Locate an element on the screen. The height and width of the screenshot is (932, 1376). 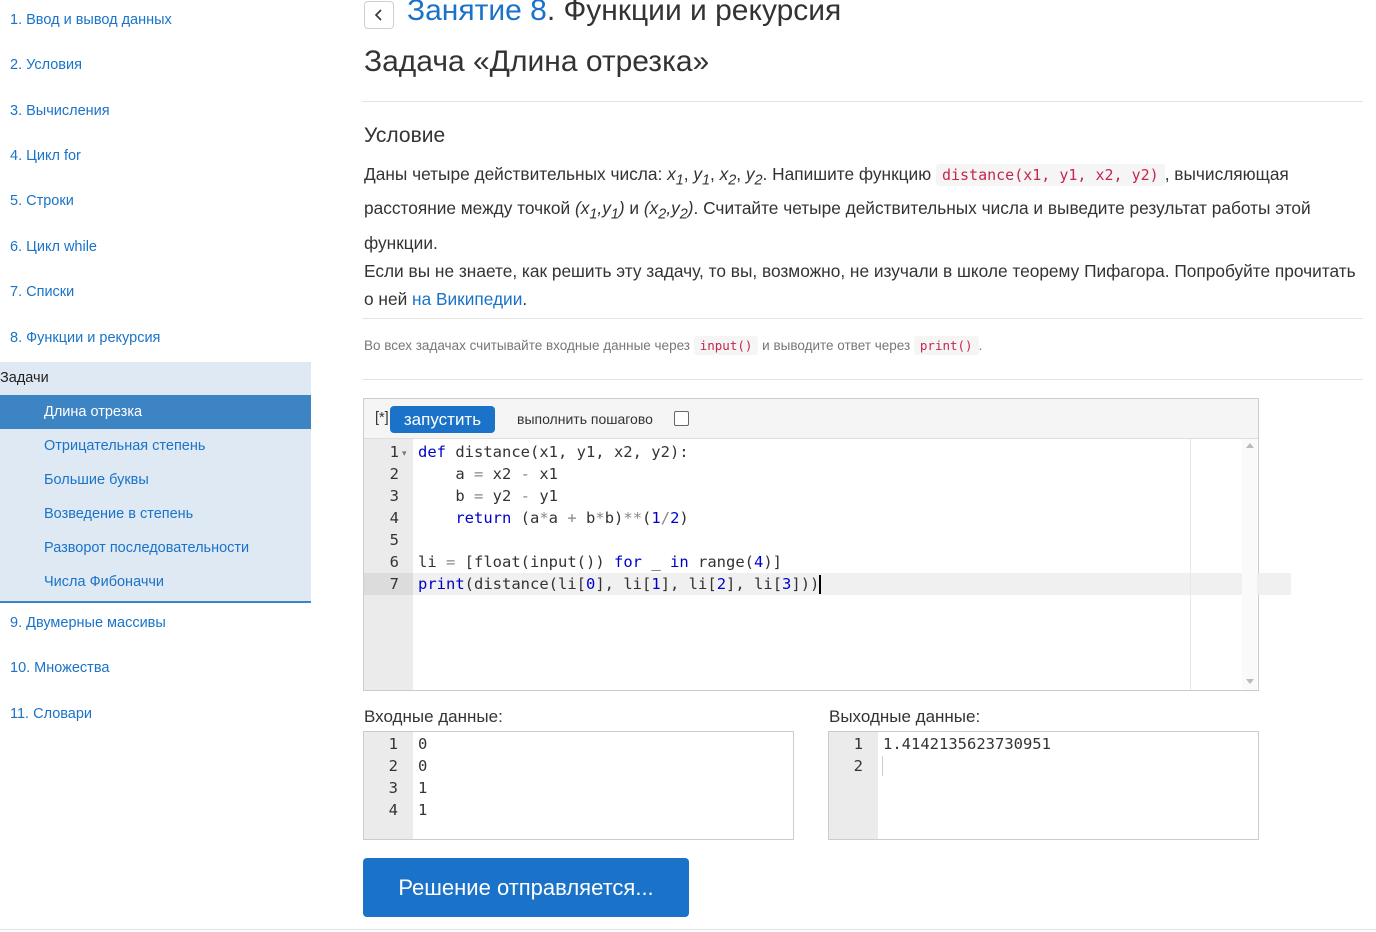
sidebar-task-fibonacci: Числа Фибоначчи is located at coordinates (155, 582).